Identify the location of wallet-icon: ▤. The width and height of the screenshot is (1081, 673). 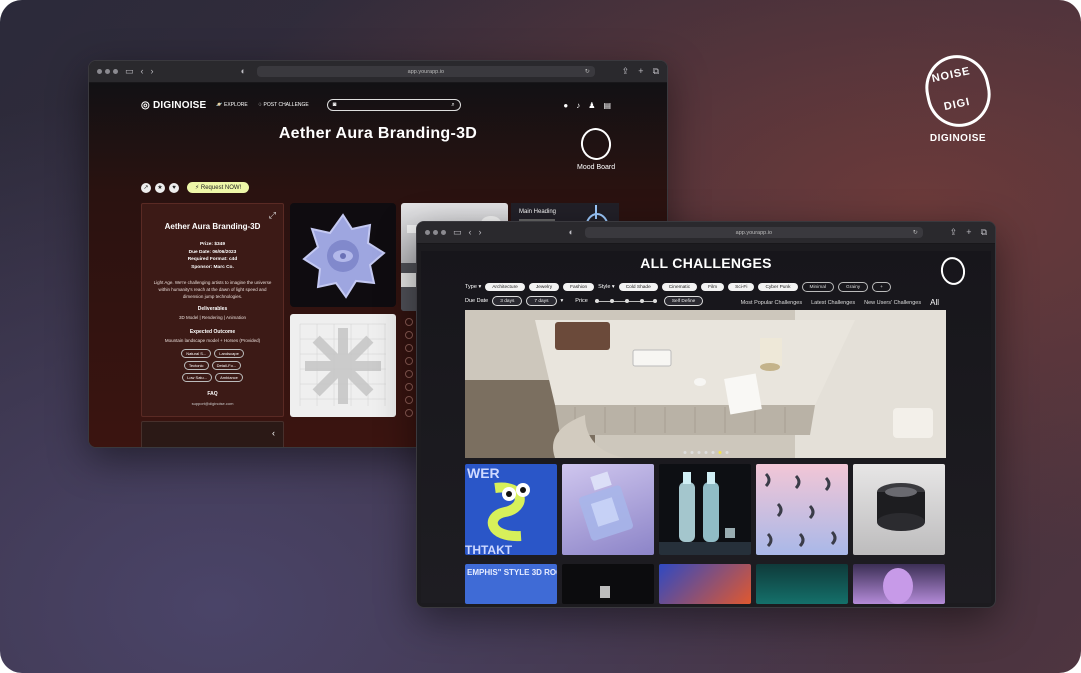
(607, 105).